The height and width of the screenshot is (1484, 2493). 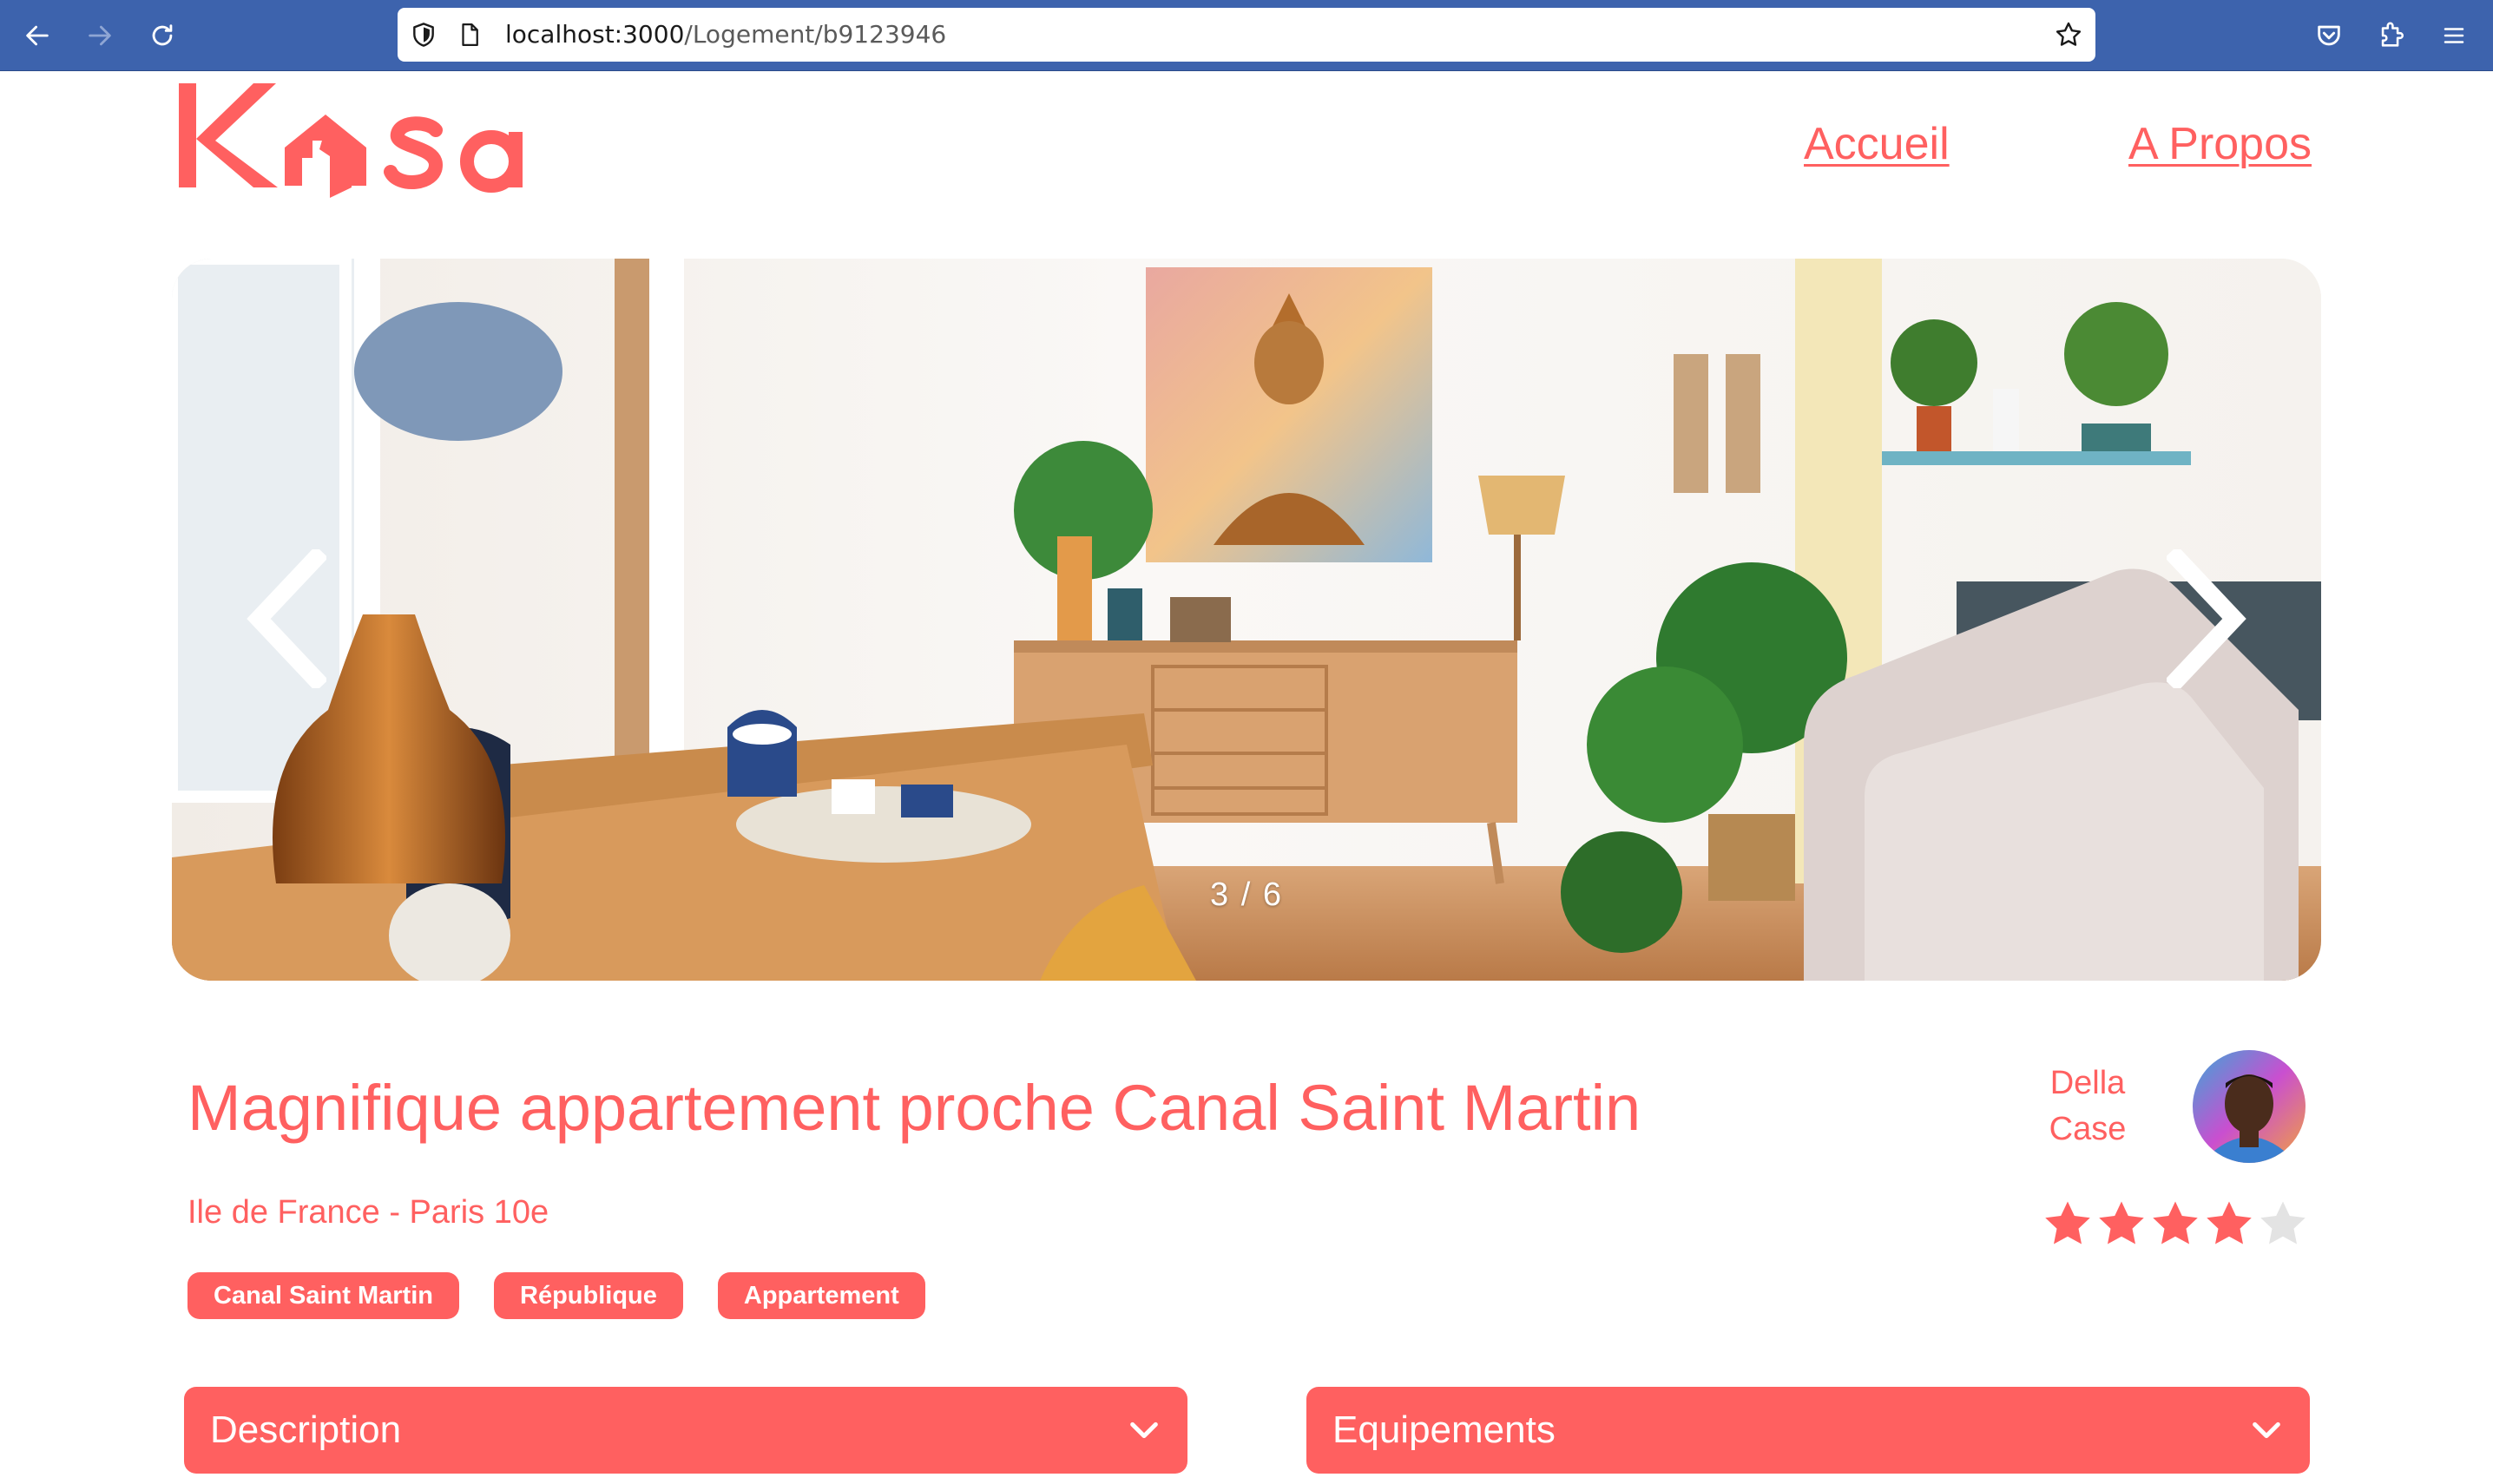 What do you see at coordinates (2087, 1106) in the screenshot?
I see `host-name: Della Case` at bounding box center [2087, 1106].